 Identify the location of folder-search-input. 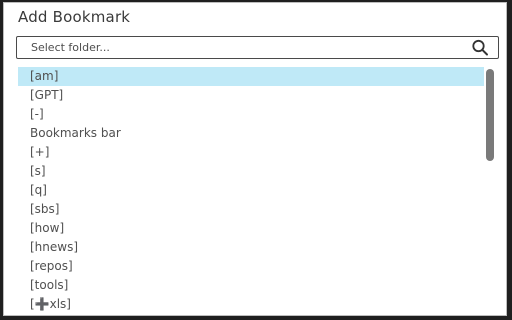
(244, 47).